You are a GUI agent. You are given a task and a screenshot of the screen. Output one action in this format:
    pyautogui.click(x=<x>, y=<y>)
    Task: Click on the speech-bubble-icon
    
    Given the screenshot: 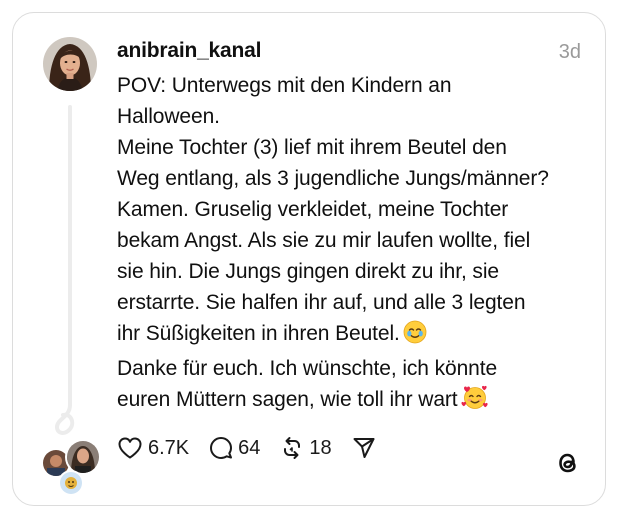 What is the action you would take?
    pyautogui.click(x=221, y=448)
    